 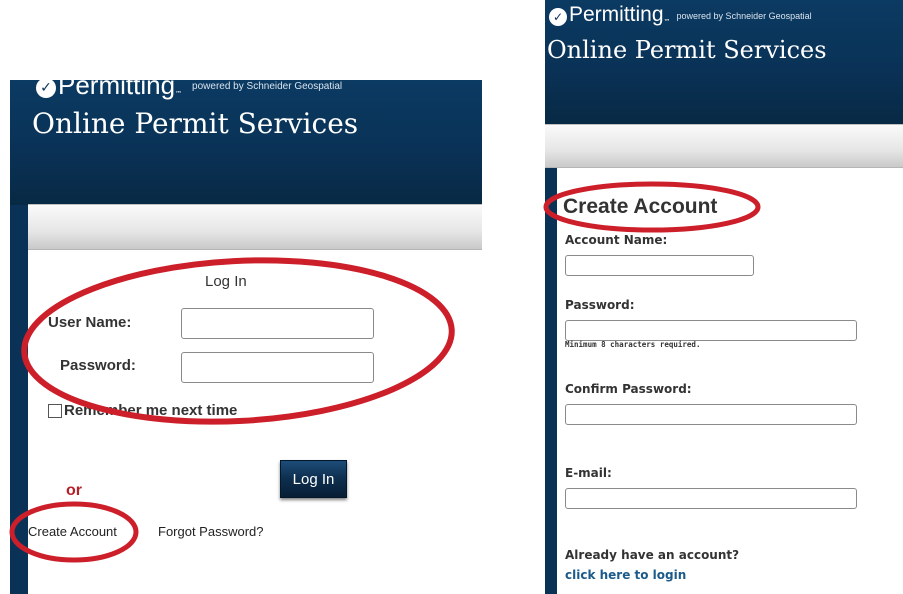 What do you see at coordinates (652, 555) in the screenshot?
I see `already-have-account-text: Already have an account?` at bounding box center [652, 555].